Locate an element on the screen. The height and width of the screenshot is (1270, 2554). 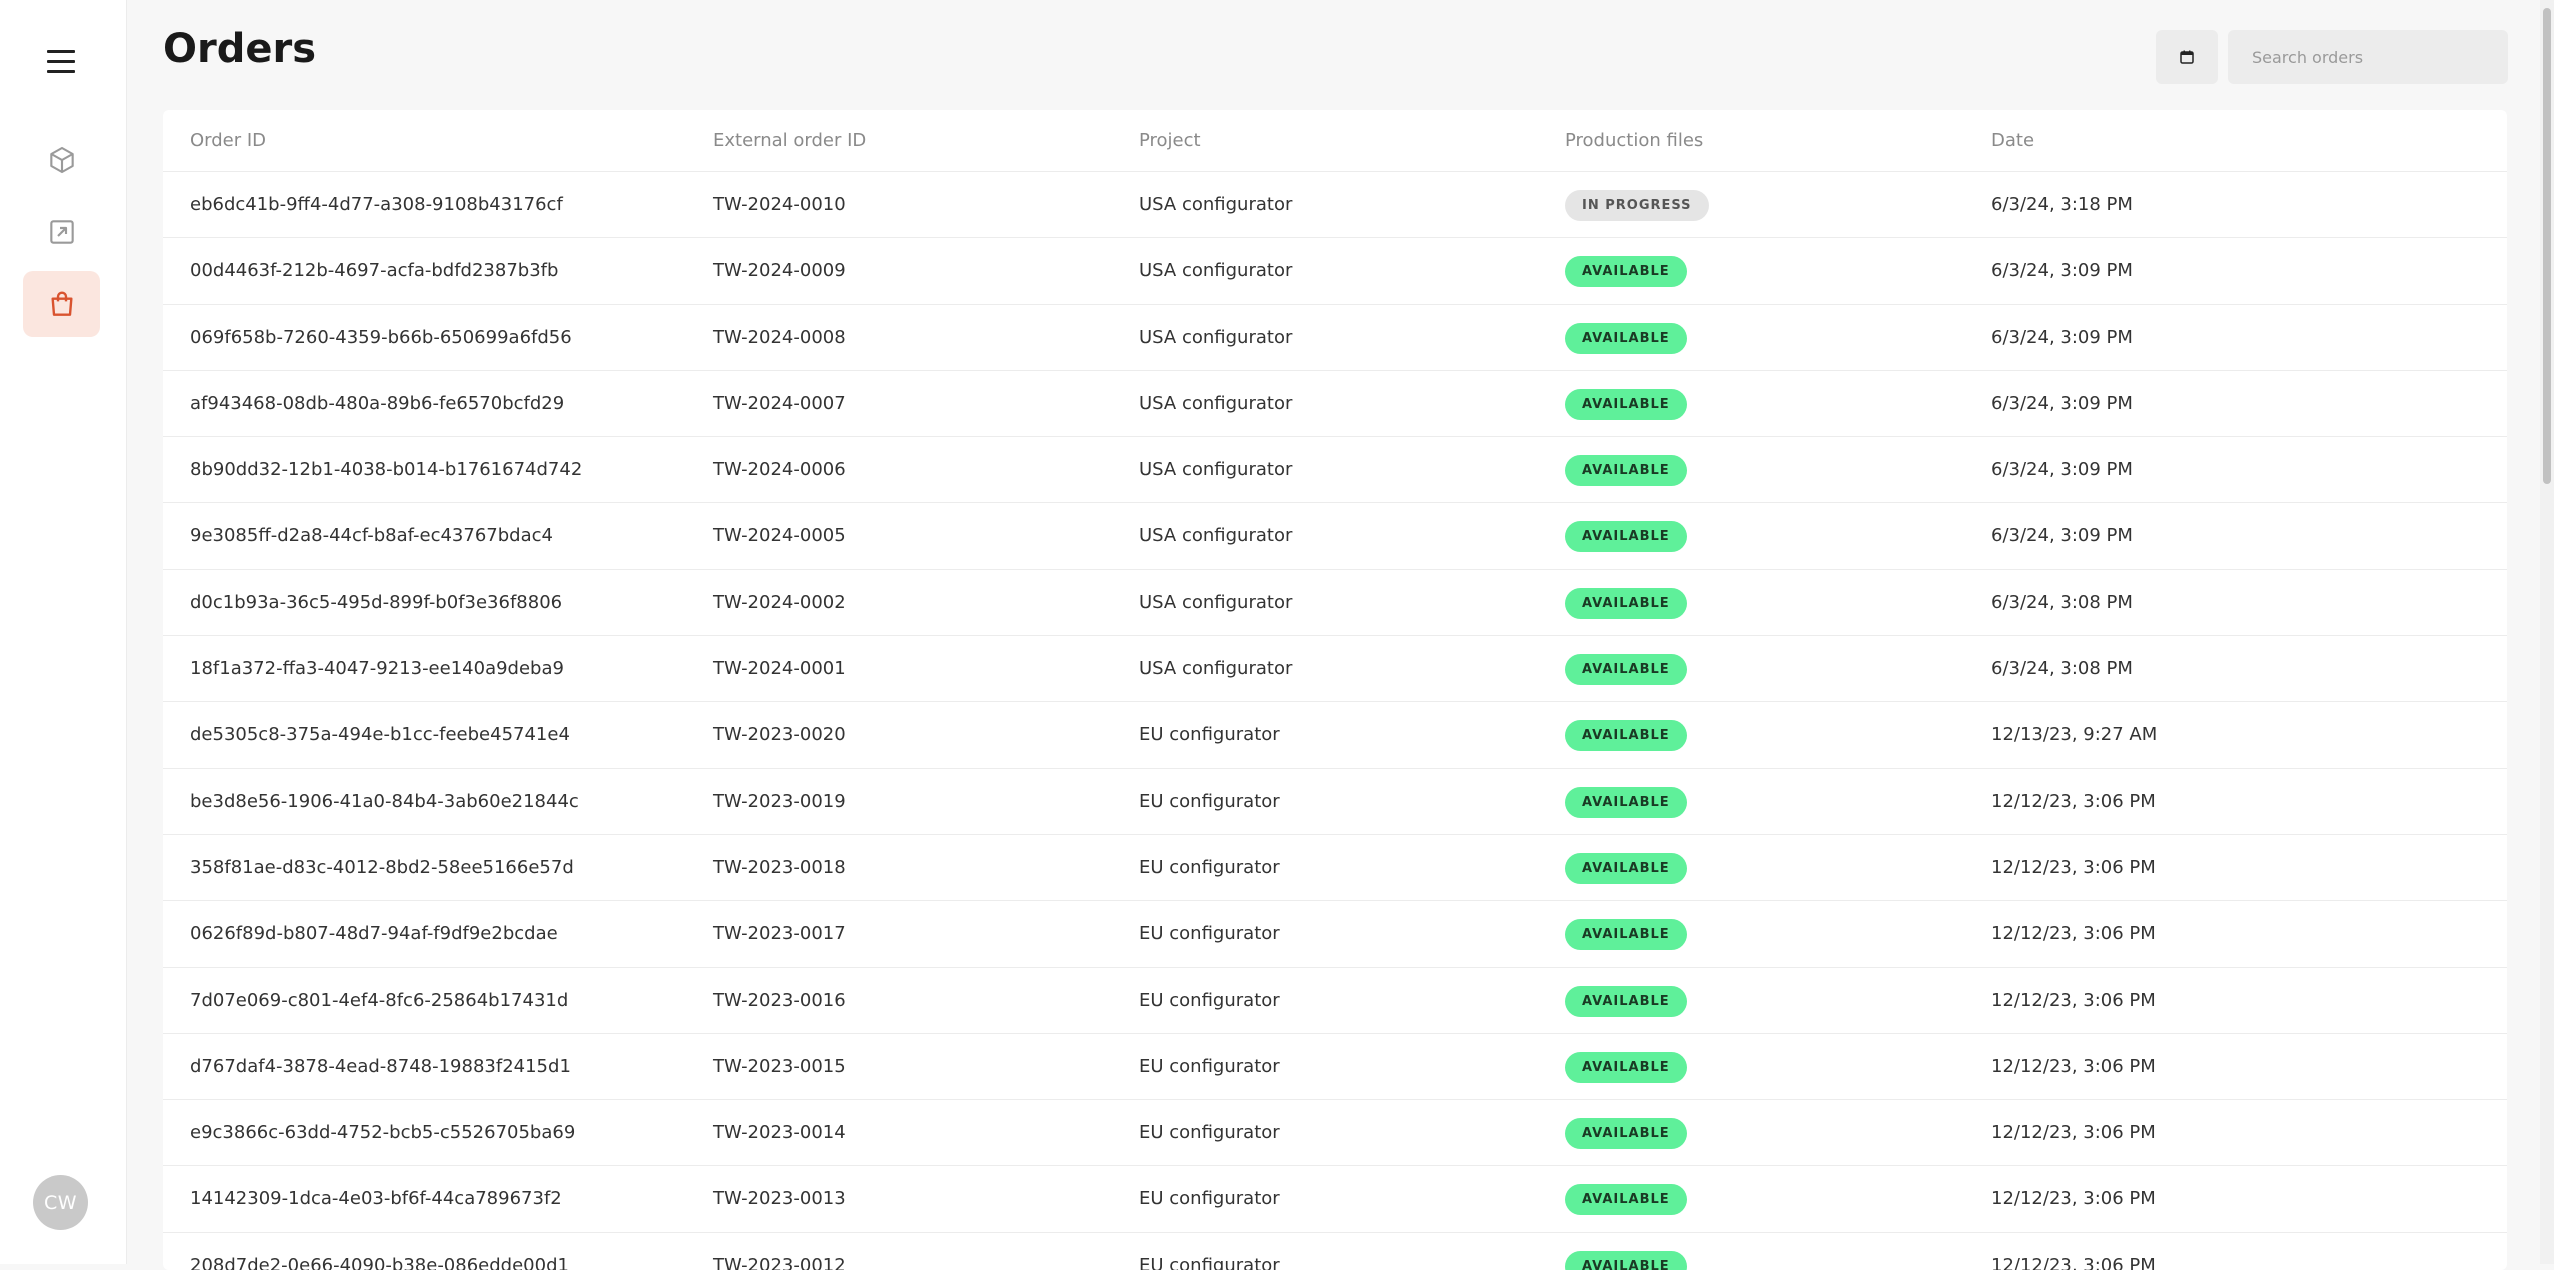
order-id-cell: 9e3085ff-d2a8-44cf-b8af-ec43767bdac4 is located at coordinates (371, 536).